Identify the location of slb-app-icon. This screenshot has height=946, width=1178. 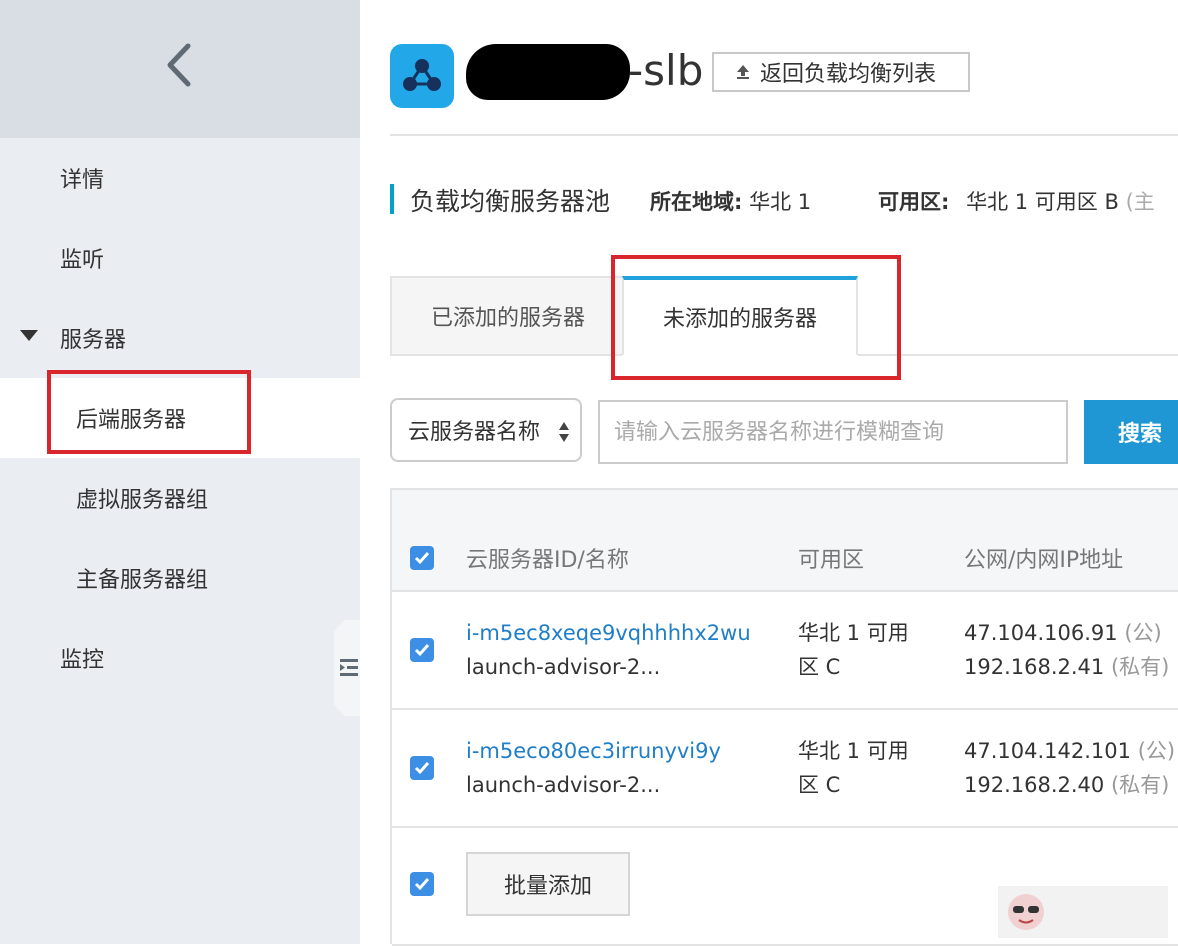
(422, 76).